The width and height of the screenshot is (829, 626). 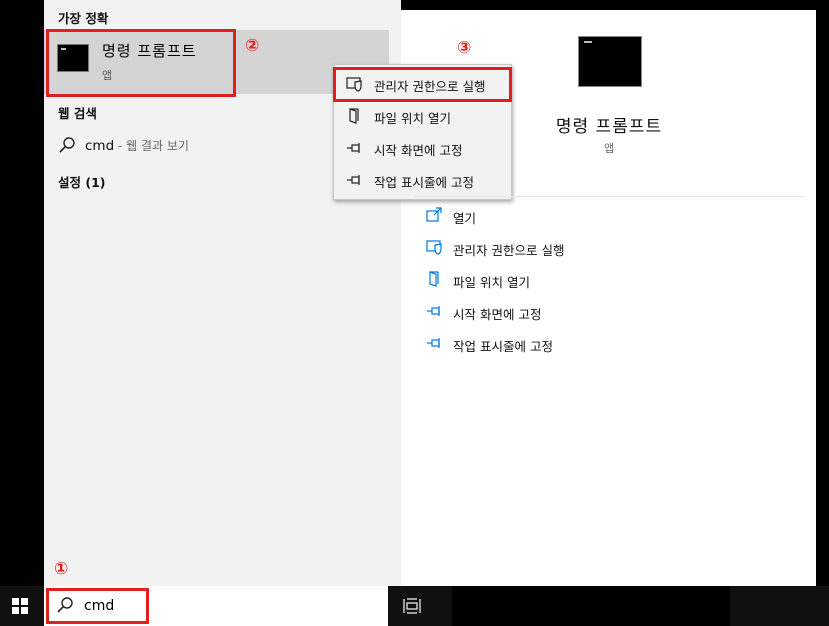 What do you see at coordinates (610, 216) in the screenshot?
I see `detail-action-open: 열기` at bounding box center [610, 216].